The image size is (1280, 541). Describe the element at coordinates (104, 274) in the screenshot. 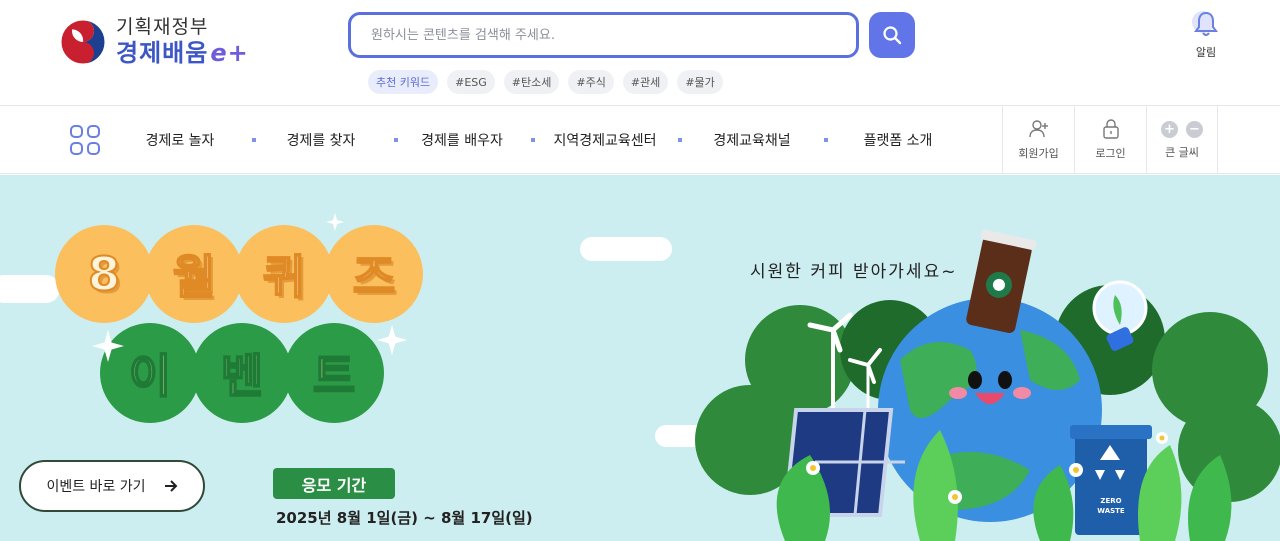

I see `title-char: 8` at that location.